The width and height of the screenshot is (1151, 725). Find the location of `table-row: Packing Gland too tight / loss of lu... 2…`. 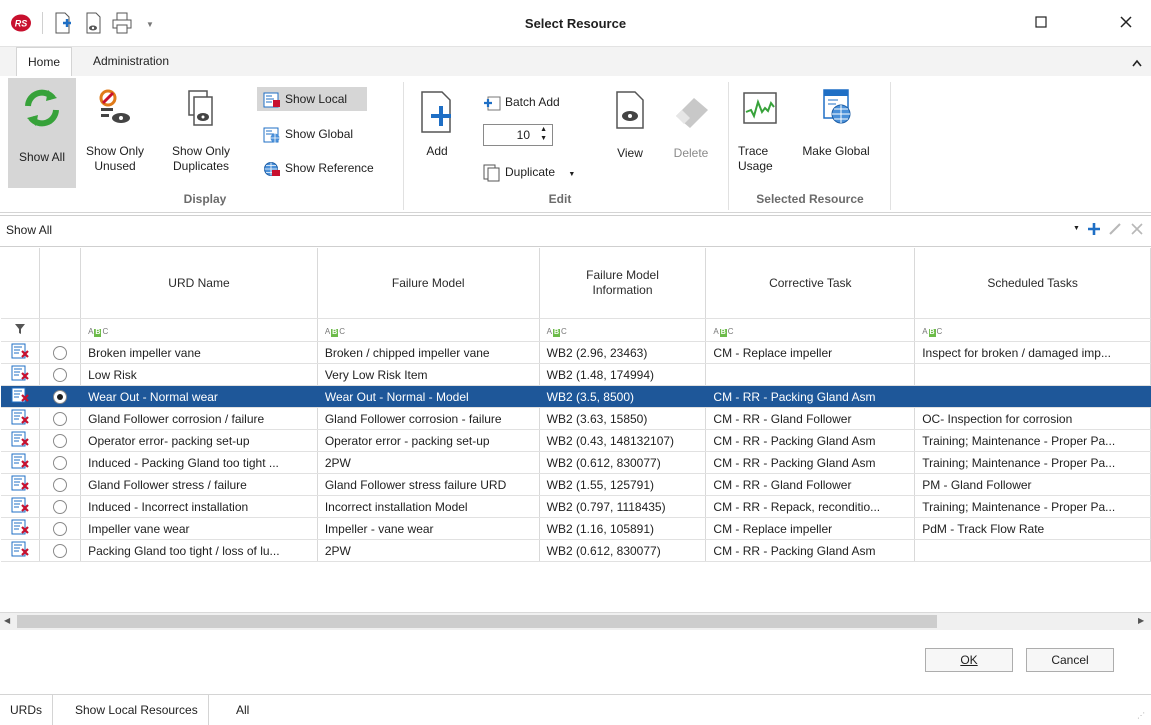

table-row: Packing Gland too tight / loss of lu... 2… is located at coordinates (576, 550).